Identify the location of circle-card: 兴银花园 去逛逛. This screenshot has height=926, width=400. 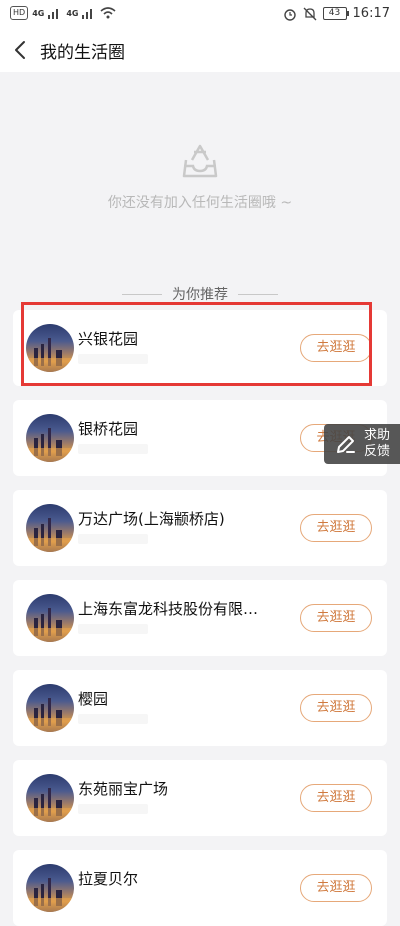
(200, 348).